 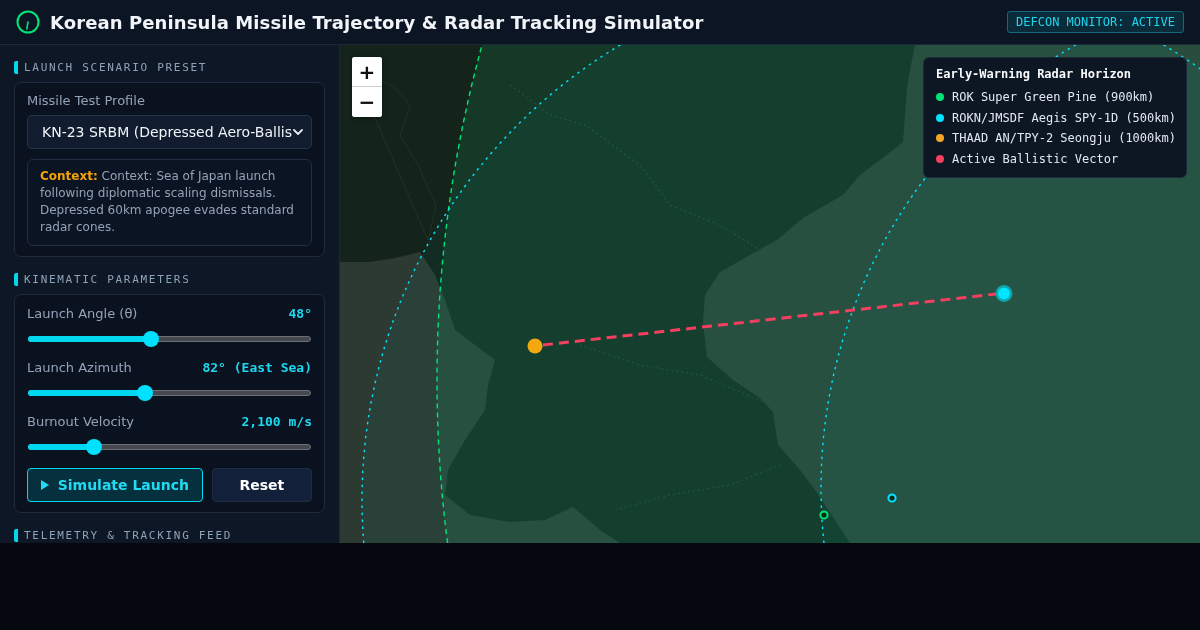 I want to click on launch-button: Simulate Launch, so click(x=115, y=485).